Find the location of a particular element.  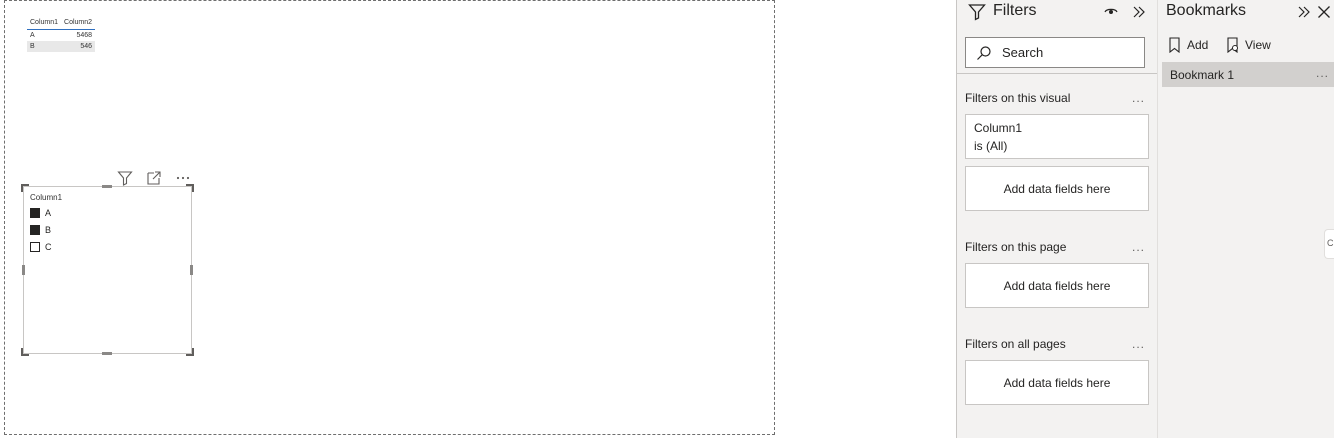

bookmark-add-icon is located at coordinates (1175, 45).